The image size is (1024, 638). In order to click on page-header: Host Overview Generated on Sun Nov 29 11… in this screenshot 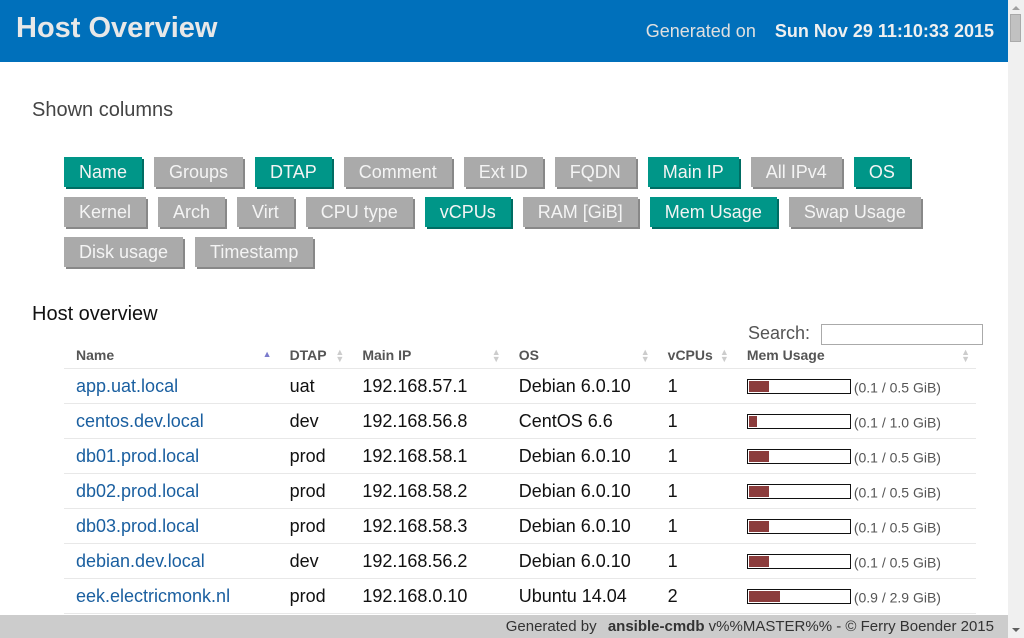, I will do `click(504, 31)`.